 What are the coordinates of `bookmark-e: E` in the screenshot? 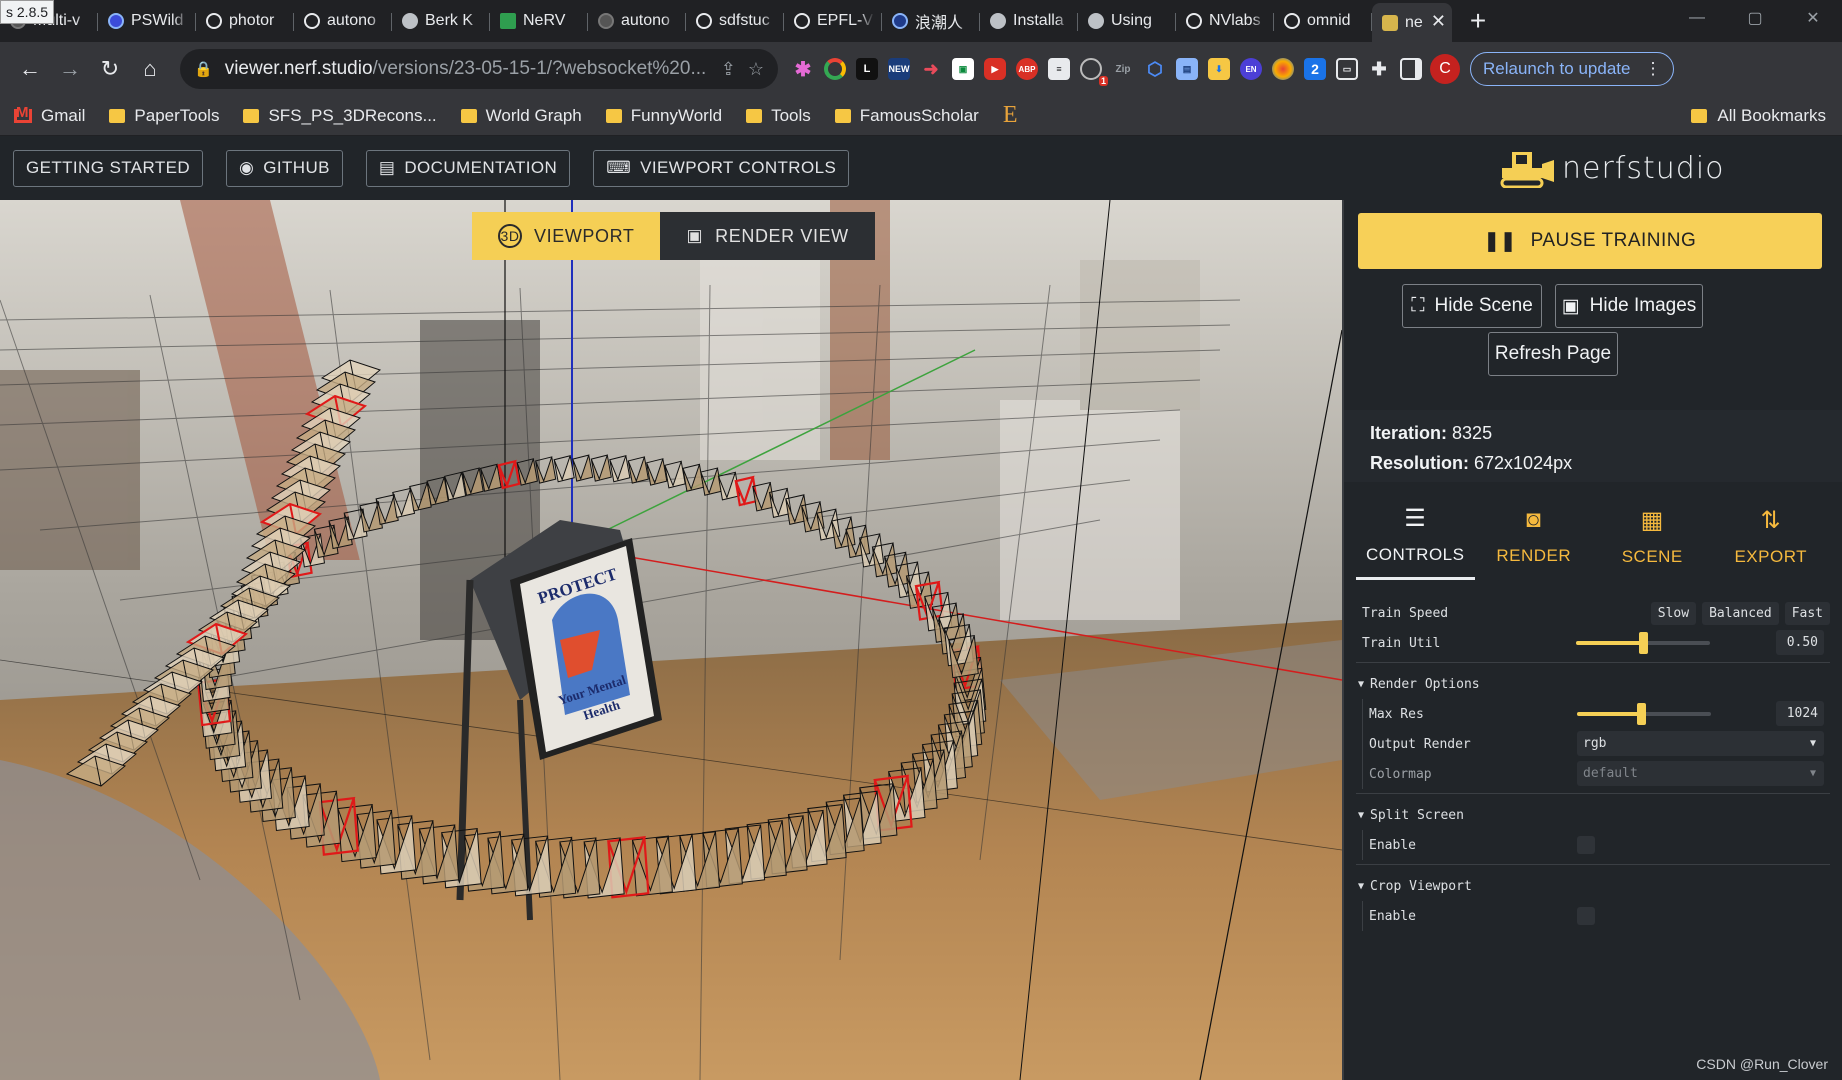 It's located at (1010, 115).